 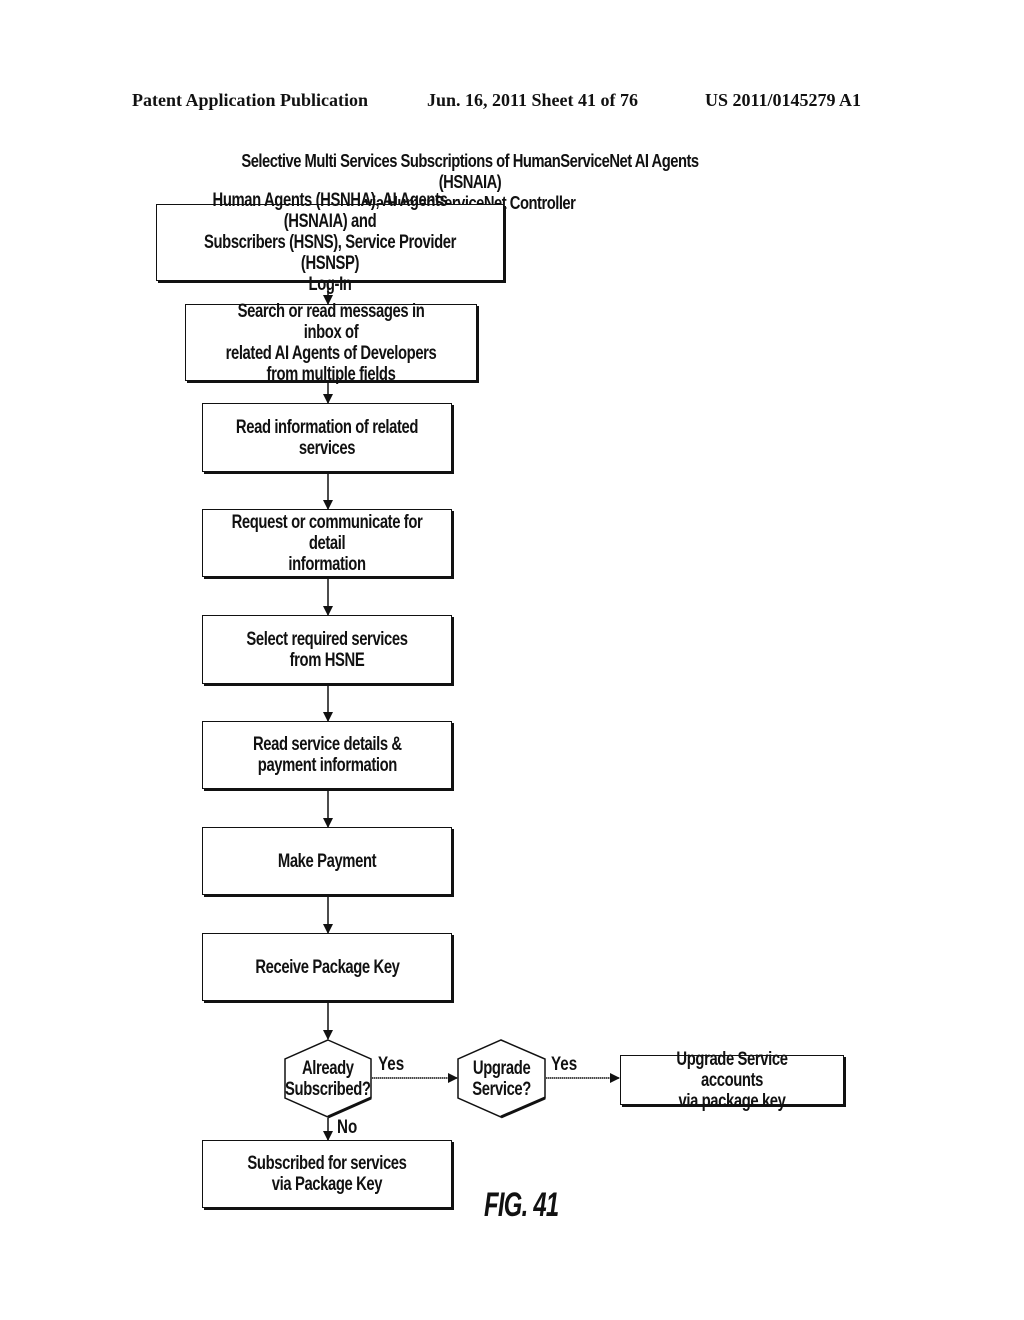 I want to click on step-subscribed: Subscribed for services via Package Key, so click(x=327, y=1174).